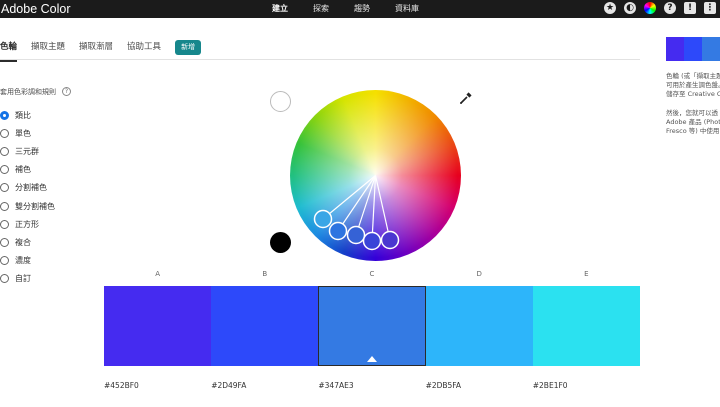 The height and width of the screenshot is (407, 720). What do you see at coordinates (479, 274) in the screenshot?
I see `swatch-label: D` at bounding box center [479, 274].